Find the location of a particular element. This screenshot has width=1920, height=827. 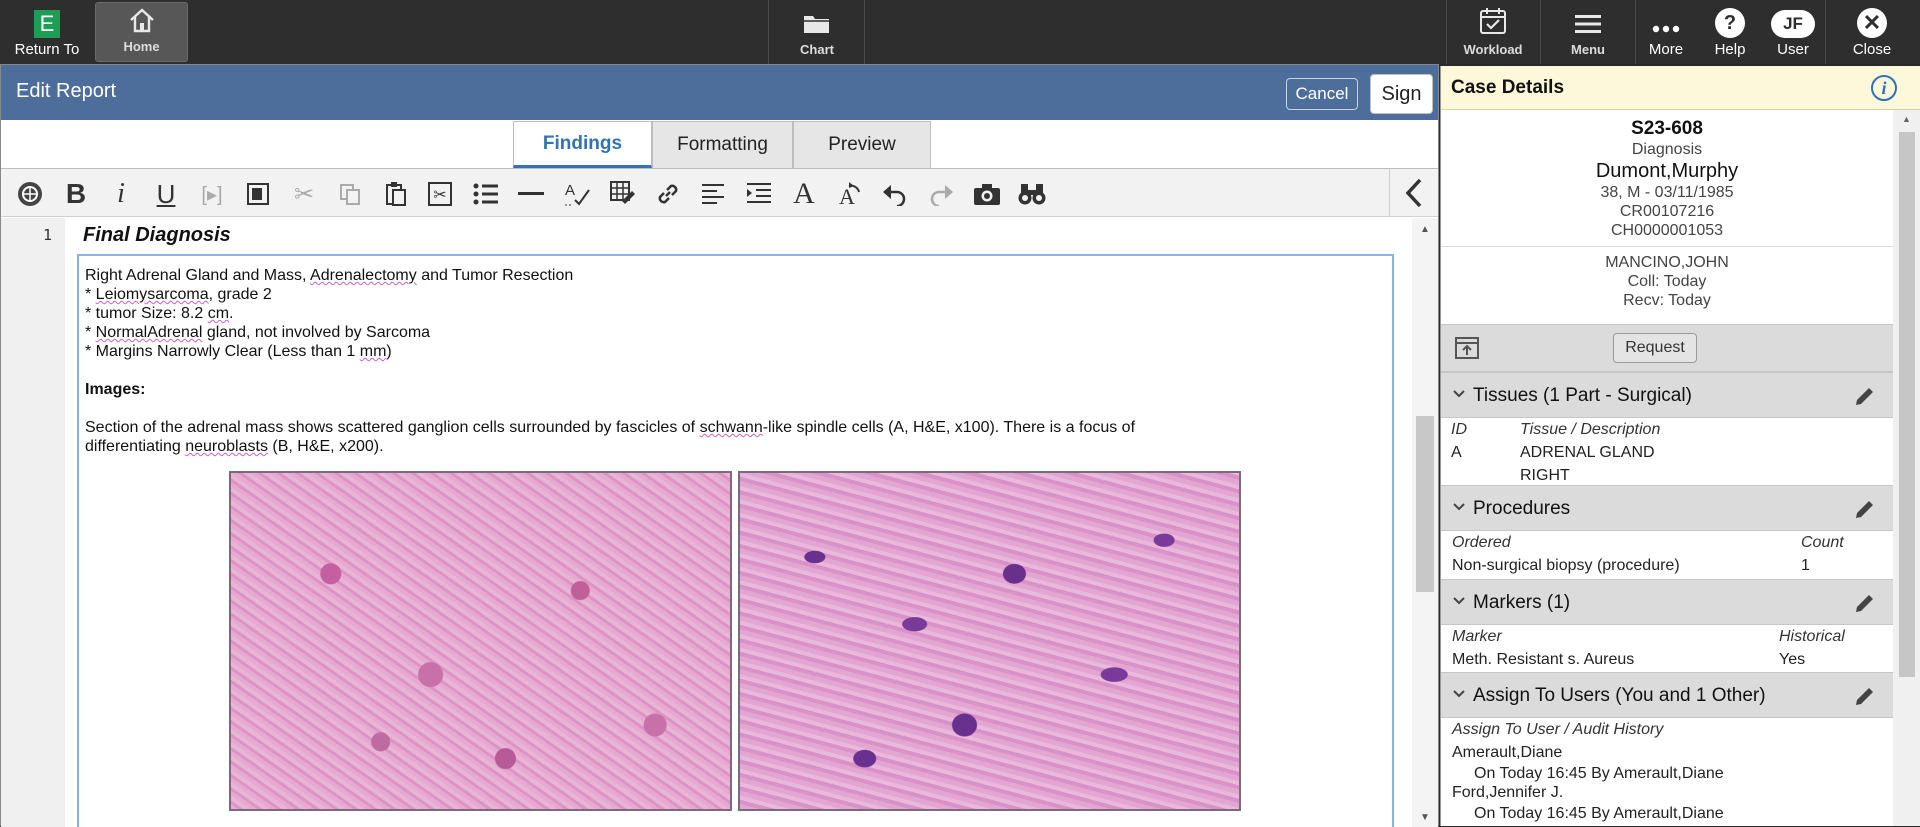

document-scrollbar: ▲ ▼ is located at coordinates (1425, 522).